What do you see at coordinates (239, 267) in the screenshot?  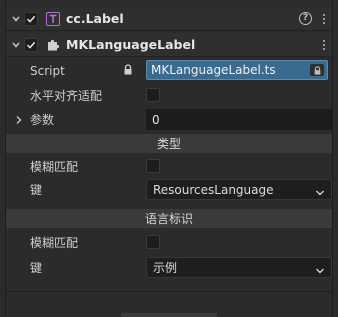 I see `lang-key-select: 示例` at bounding box center [239, 267].